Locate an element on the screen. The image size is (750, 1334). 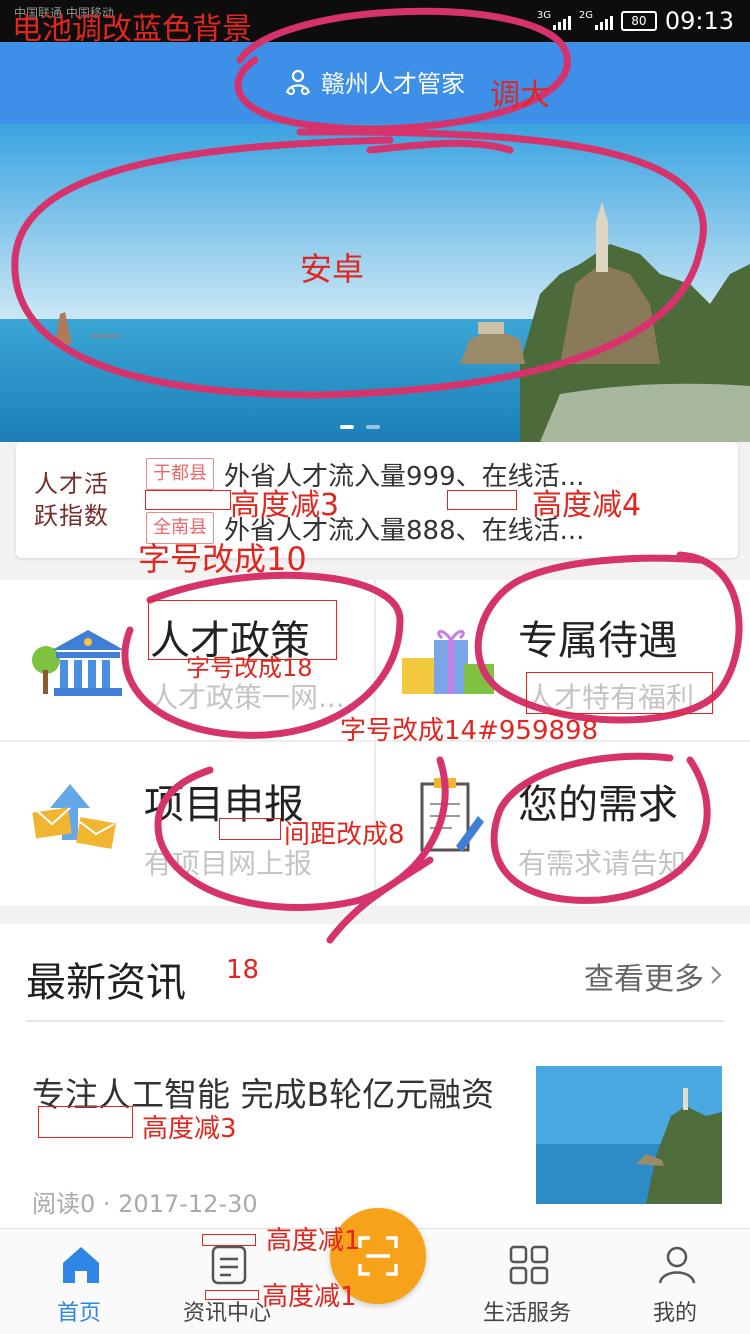
status-right: 3G 2G 80 09:13 is located at coordinates (635, 21).